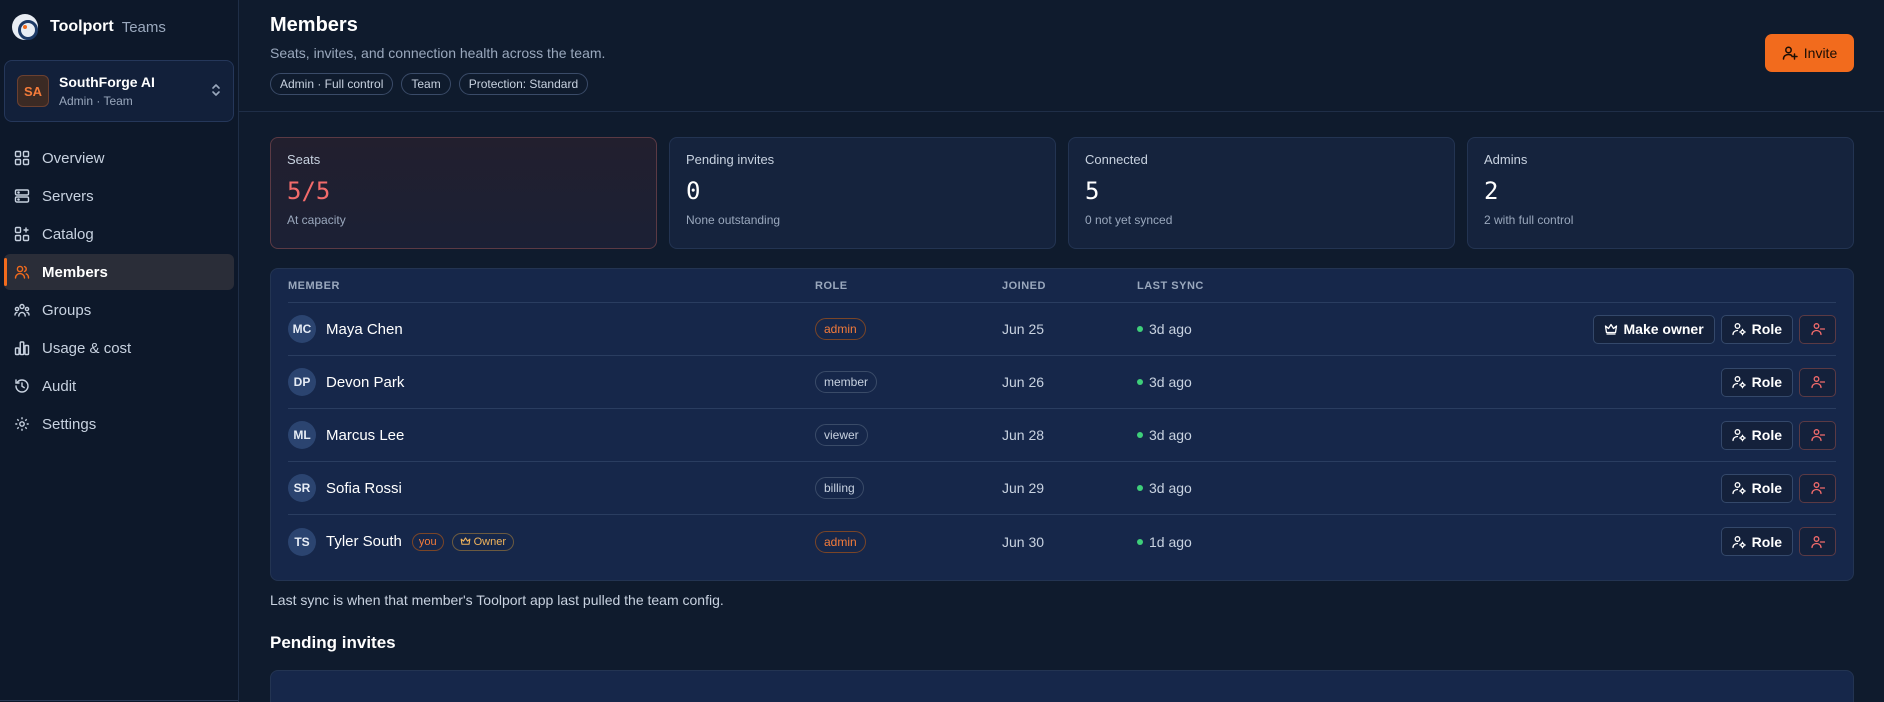 This screenshot has height=702, width=1884. Describe the element at coordinates (730, 159) in the screenshot. I see `stat-label: Pending invites` at that location.